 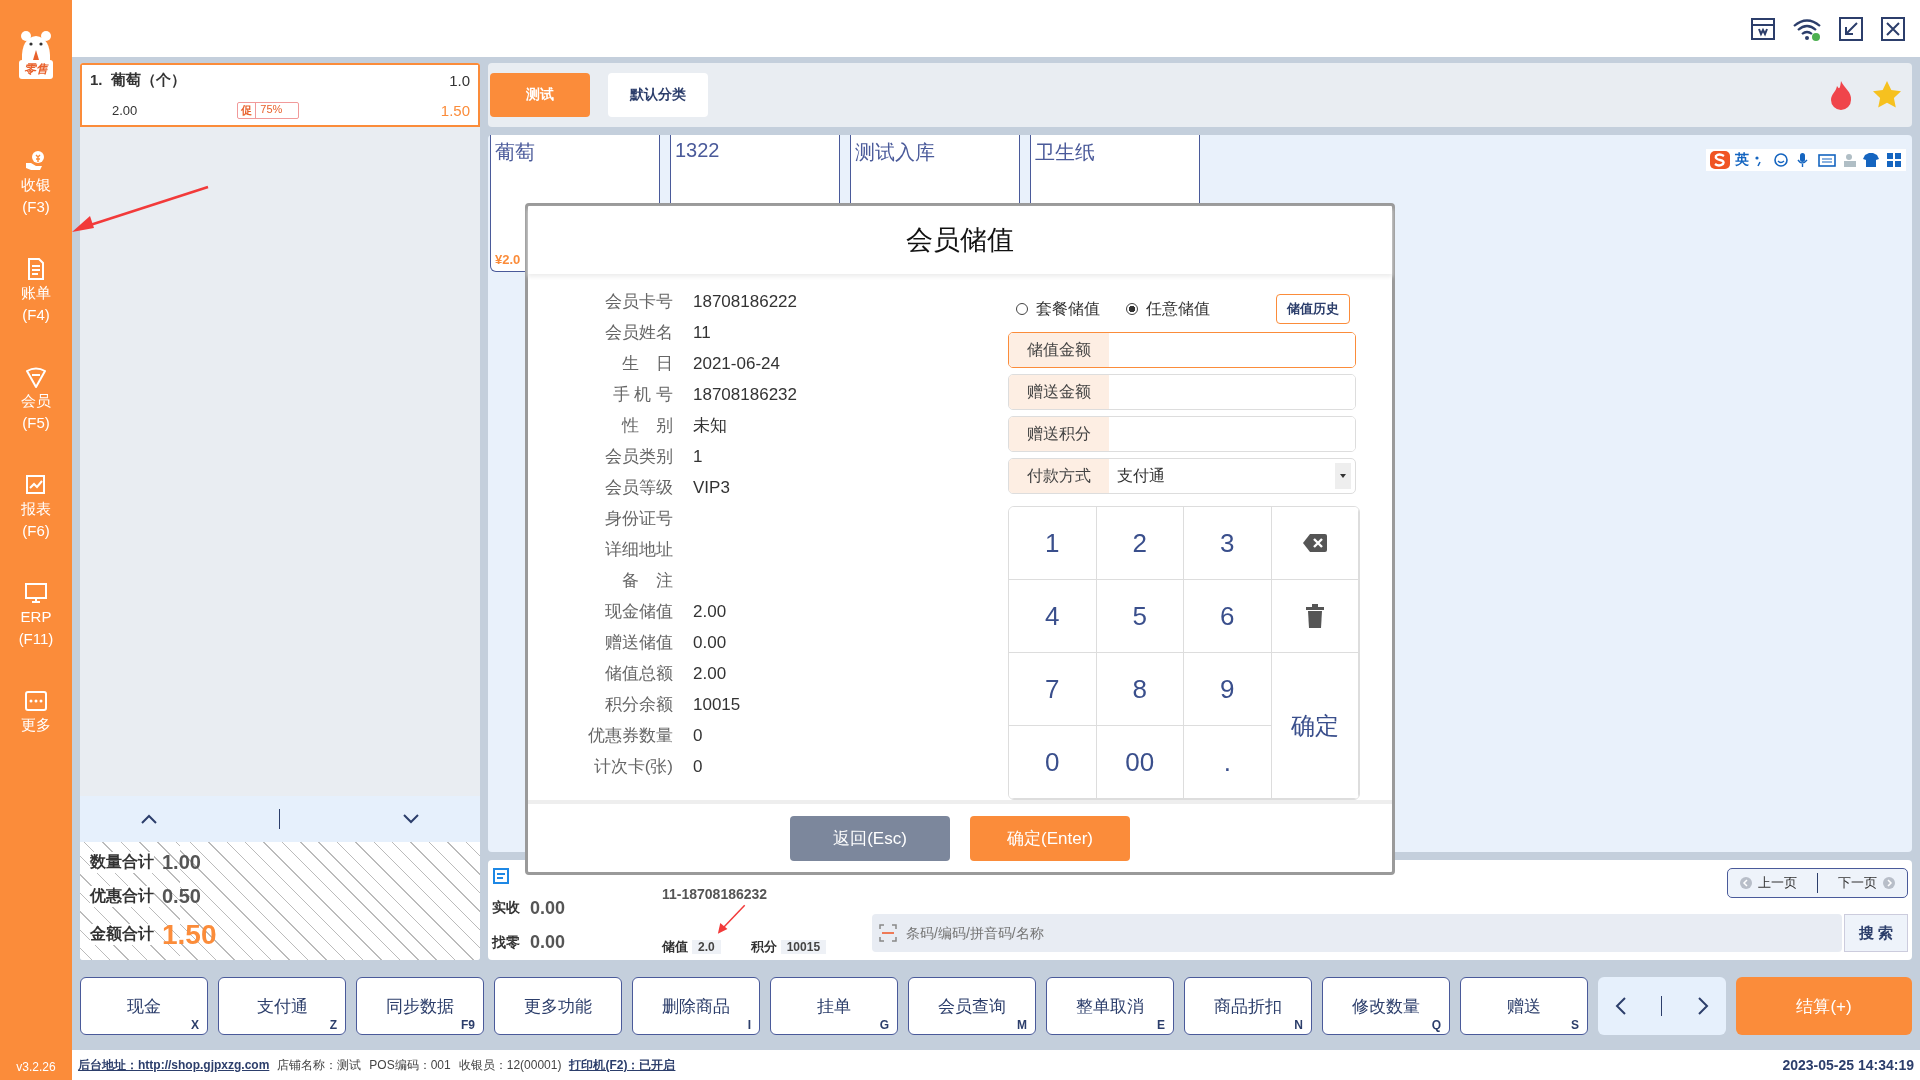 I want to click on field-label: 储值总额, so click(x=638, y=674).